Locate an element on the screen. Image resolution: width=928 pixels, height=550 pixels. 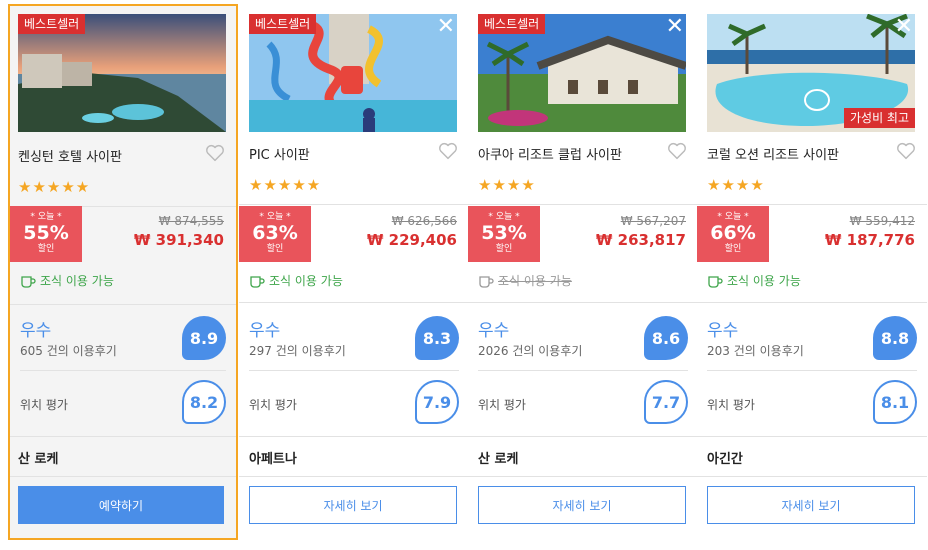
location-score-badge: 7.9 is located at coordinates (437, 402).